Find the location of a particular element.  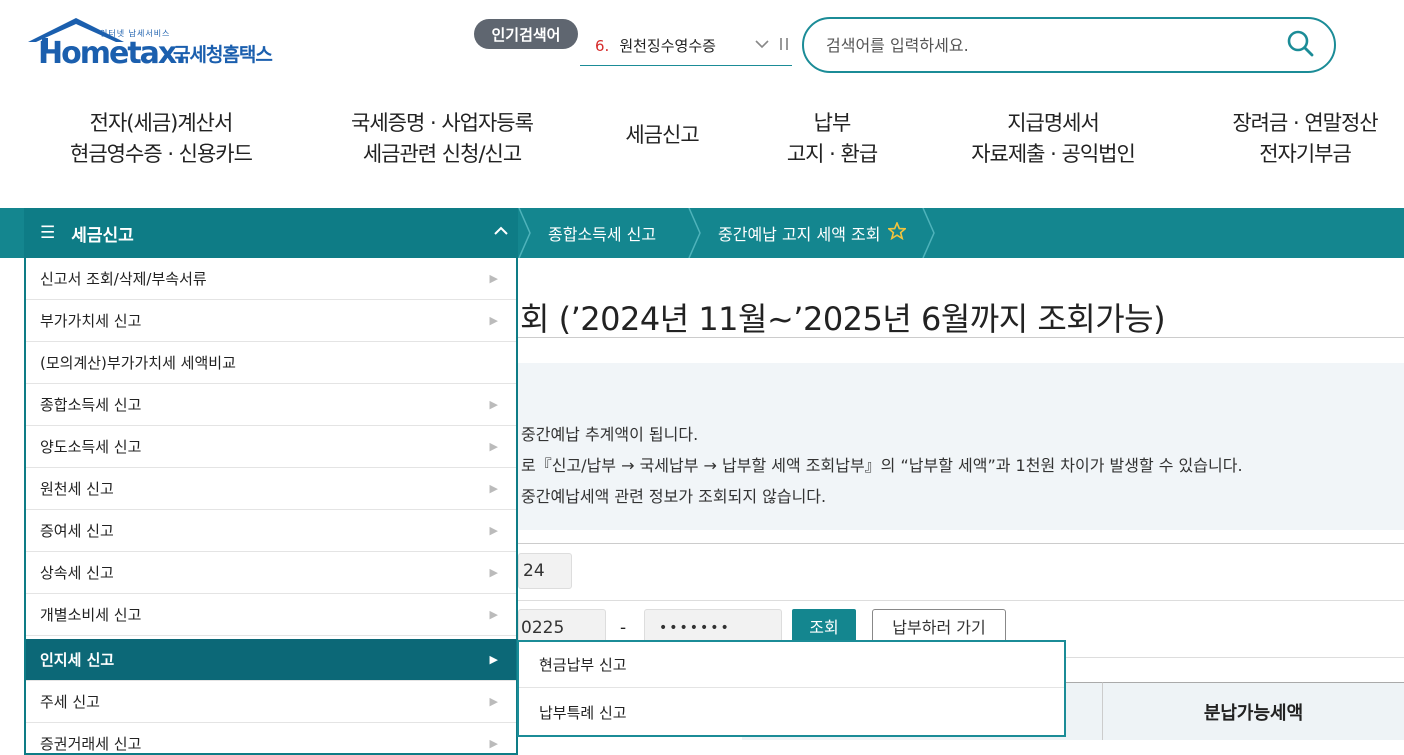

gnb-label: 국세증명 · 사업자등록 is located at coordinates (442, 123).